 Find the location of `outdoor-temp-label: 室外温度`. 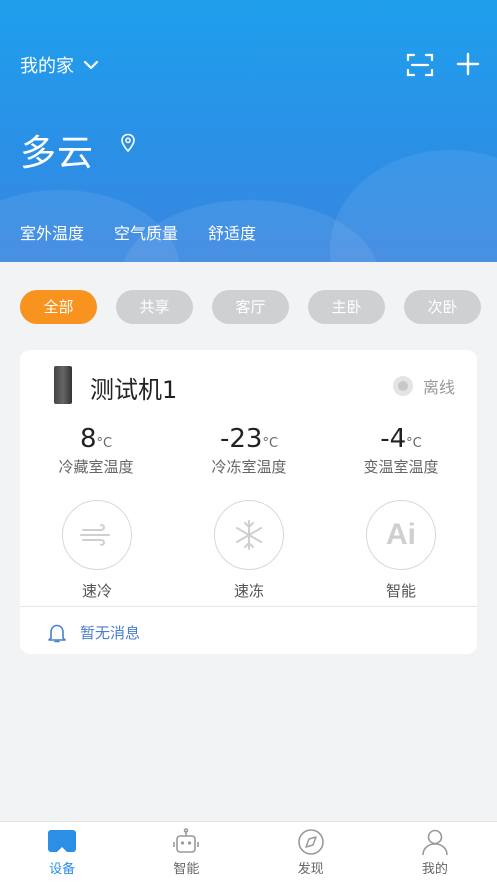

outdoor-temp-label: 室外温度 is located at coordinates (52, 233).